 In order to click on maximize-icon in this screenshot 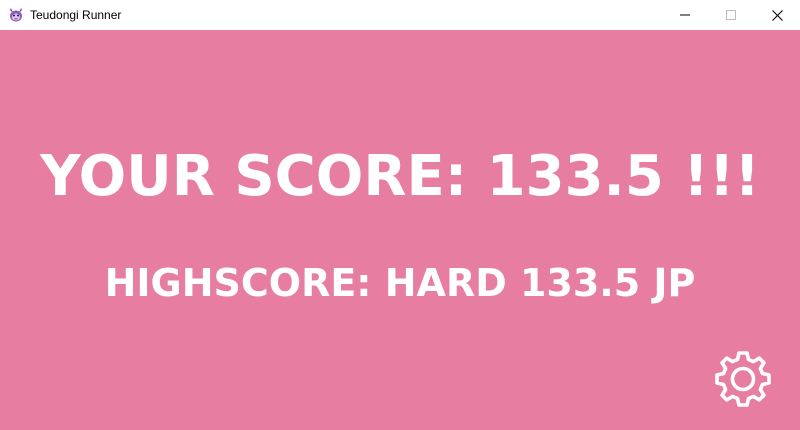, I will do `click(731, 15)`.